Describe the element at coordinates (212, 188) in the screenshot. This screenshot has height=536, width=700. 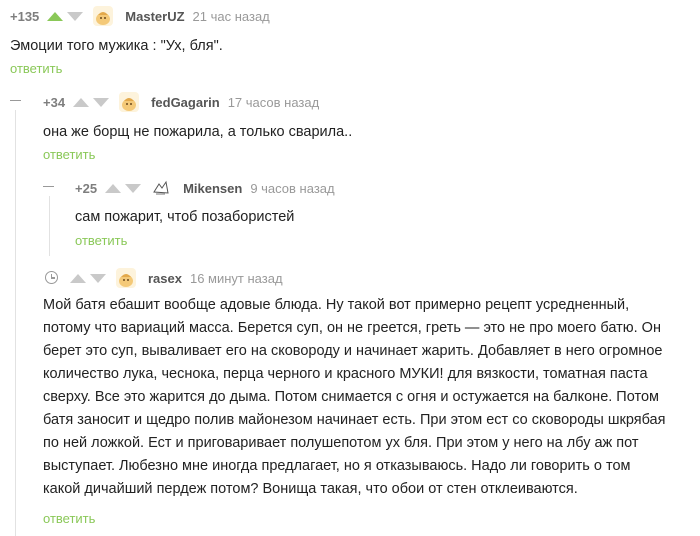
I see `comment-username: Mikensen` at that location.